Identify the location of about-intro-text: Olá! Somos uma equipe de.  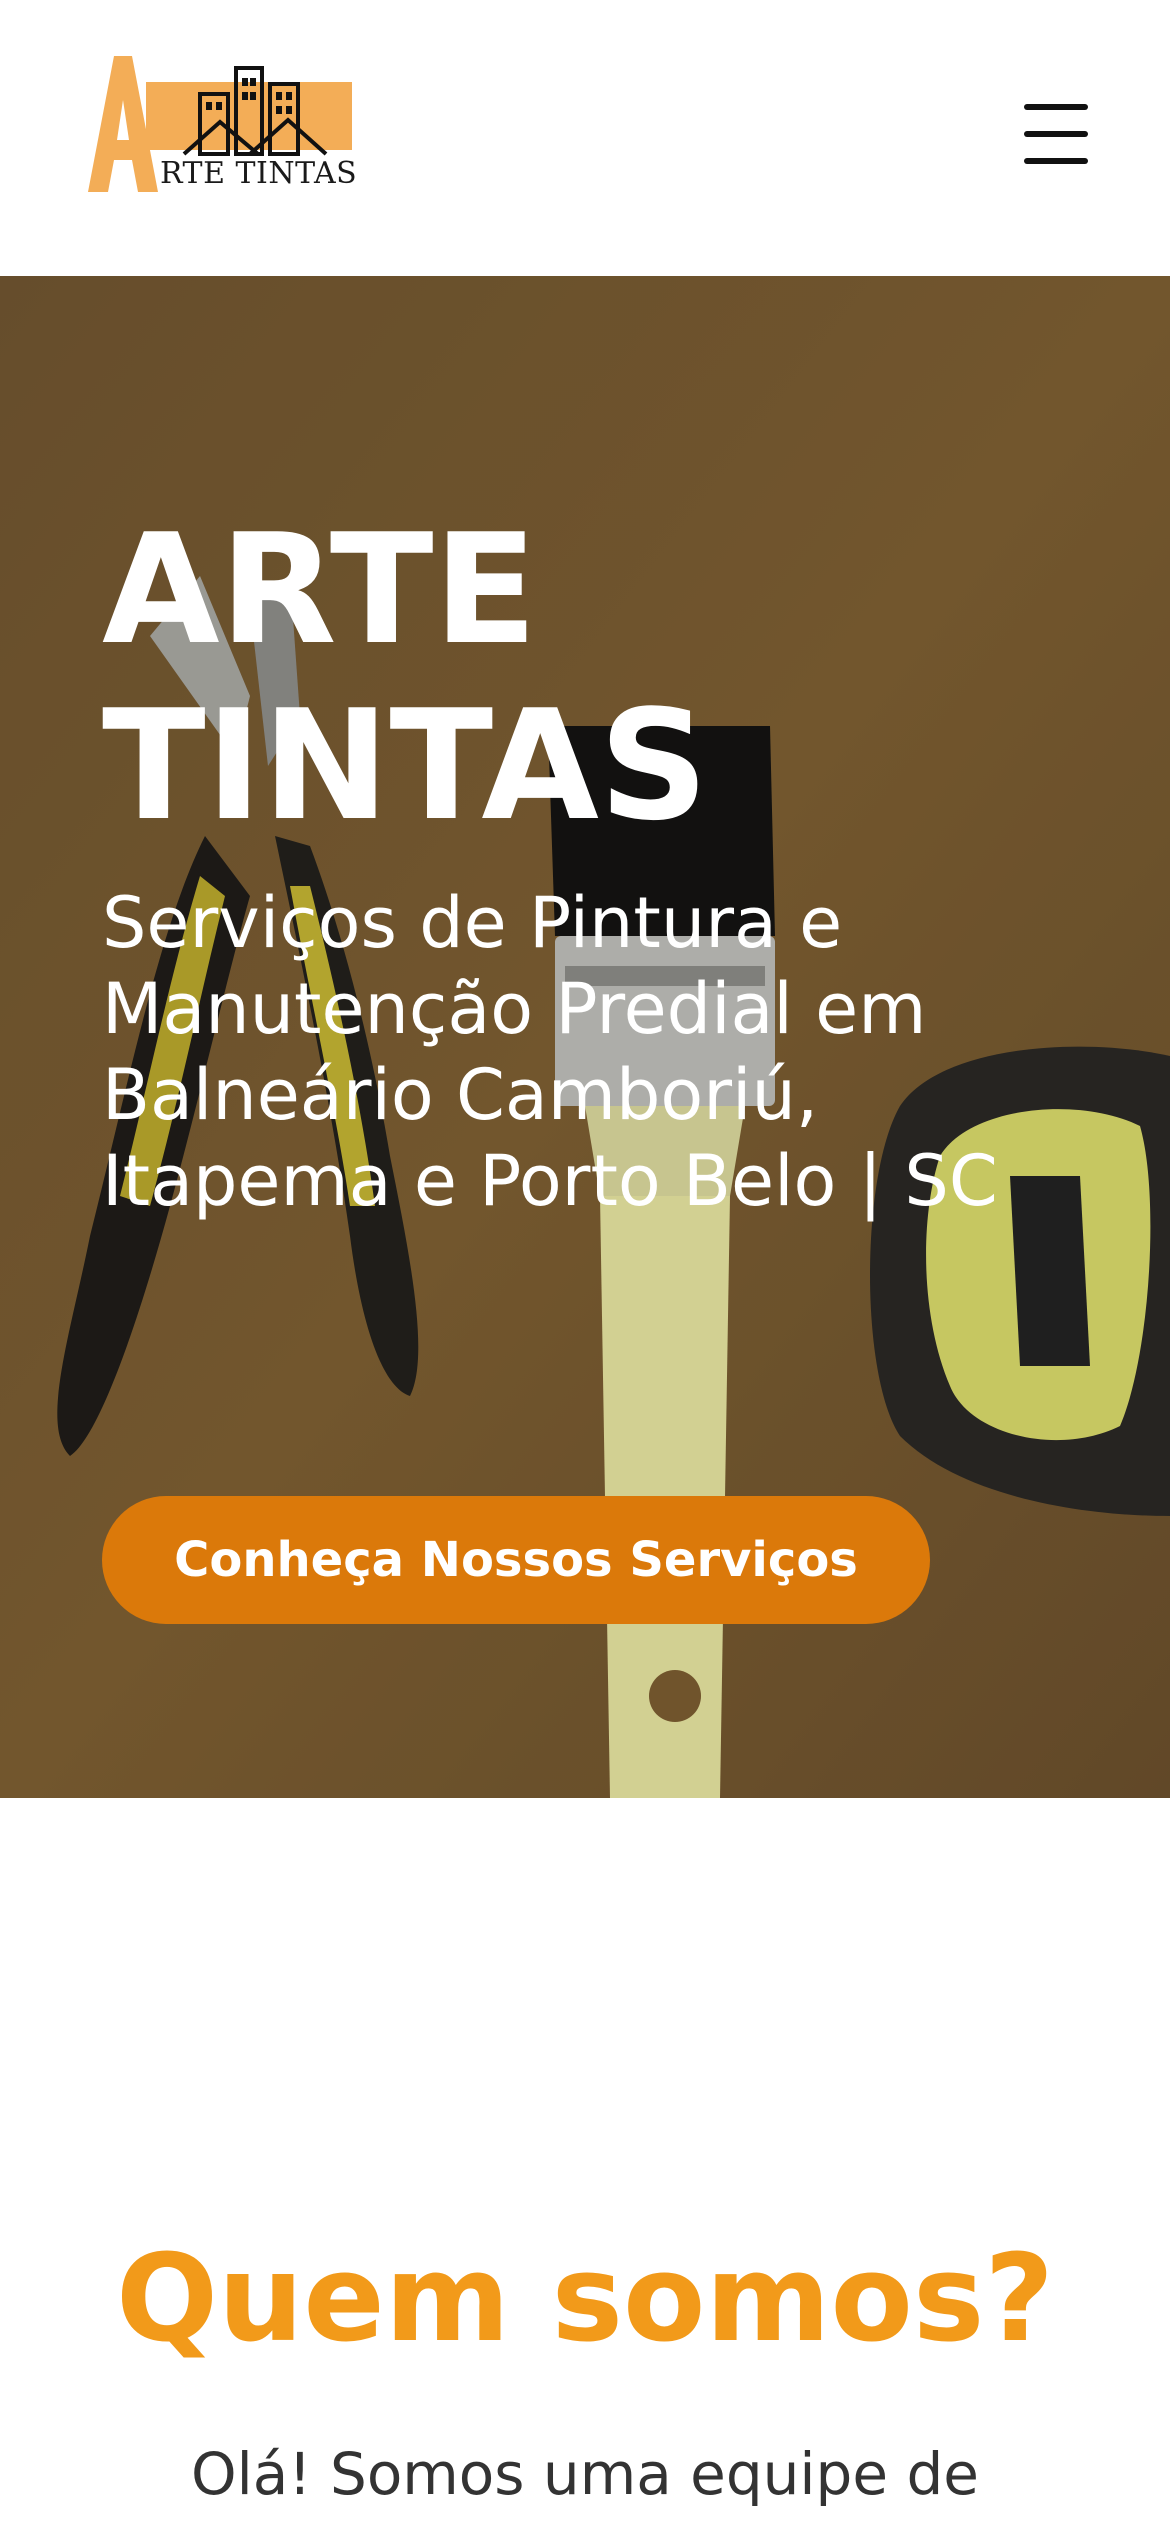
(585, 2474).